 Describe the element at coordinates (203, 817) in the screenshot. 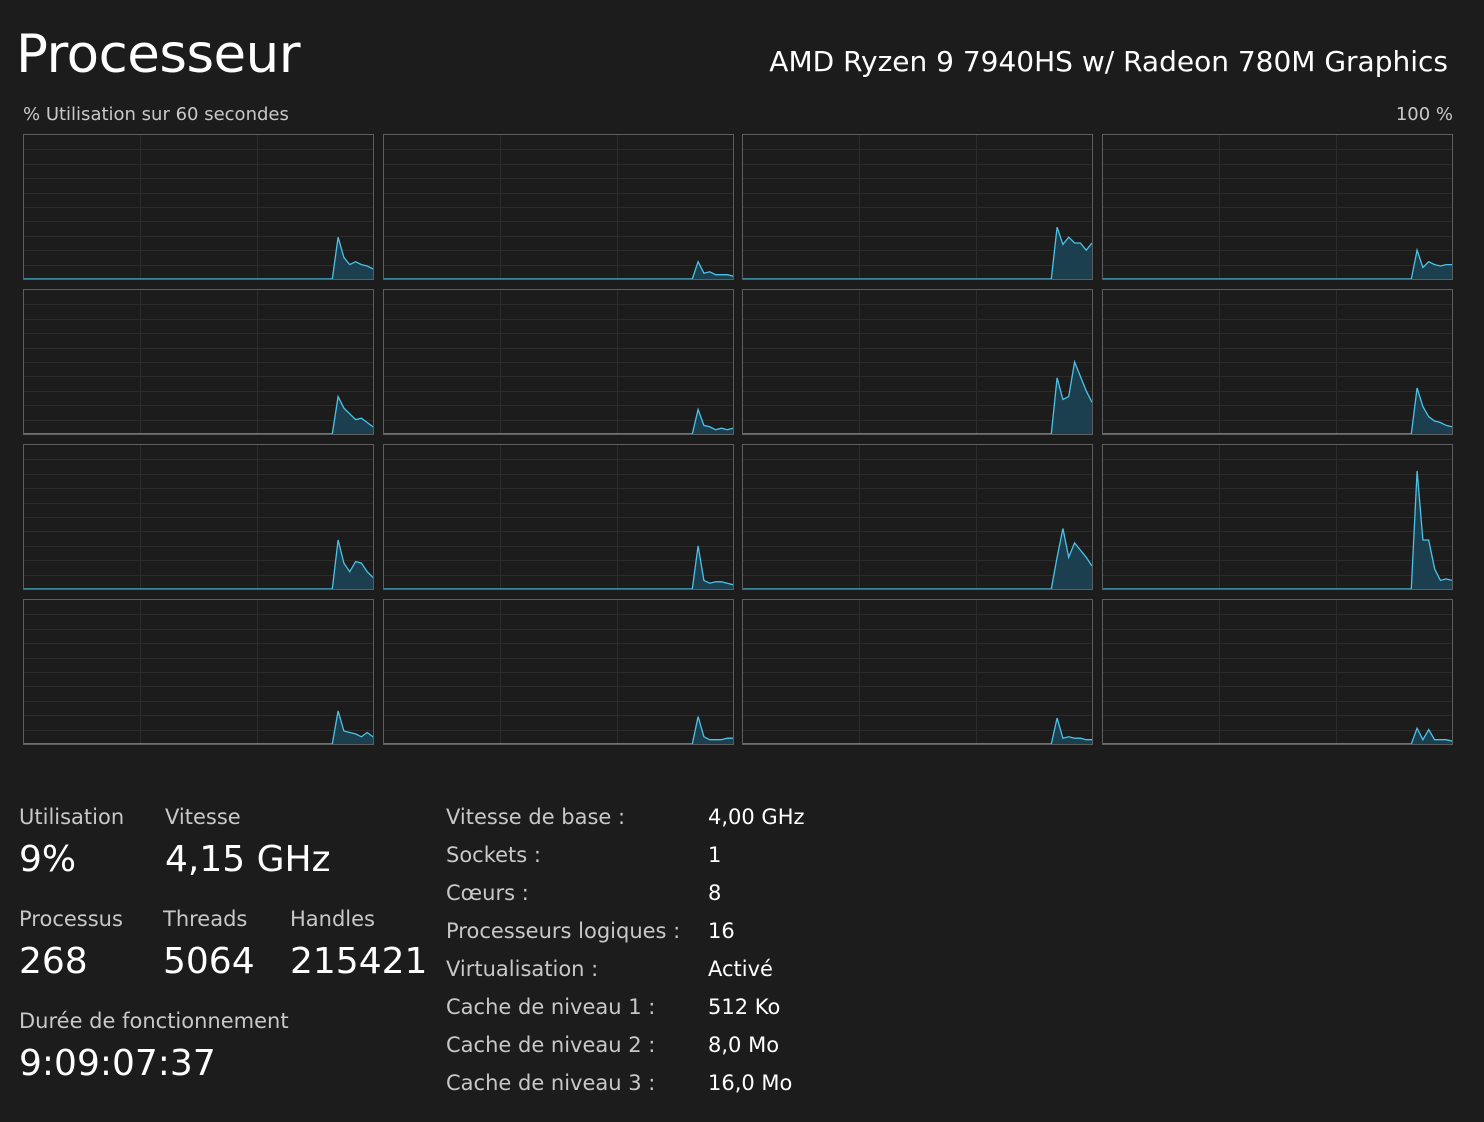

I see `vitesse-label: Vitesse` at that location.